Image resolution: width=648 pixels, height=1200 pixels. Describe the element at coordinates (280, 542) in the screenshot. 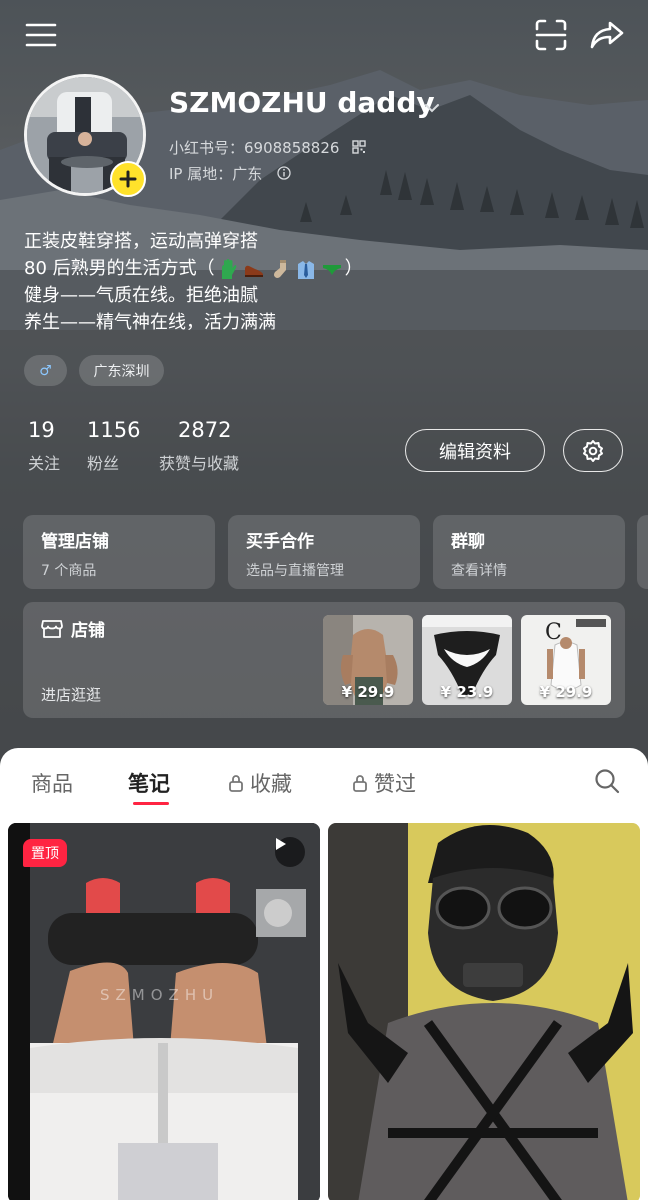

I see `card-title: 买手合作` at that location.